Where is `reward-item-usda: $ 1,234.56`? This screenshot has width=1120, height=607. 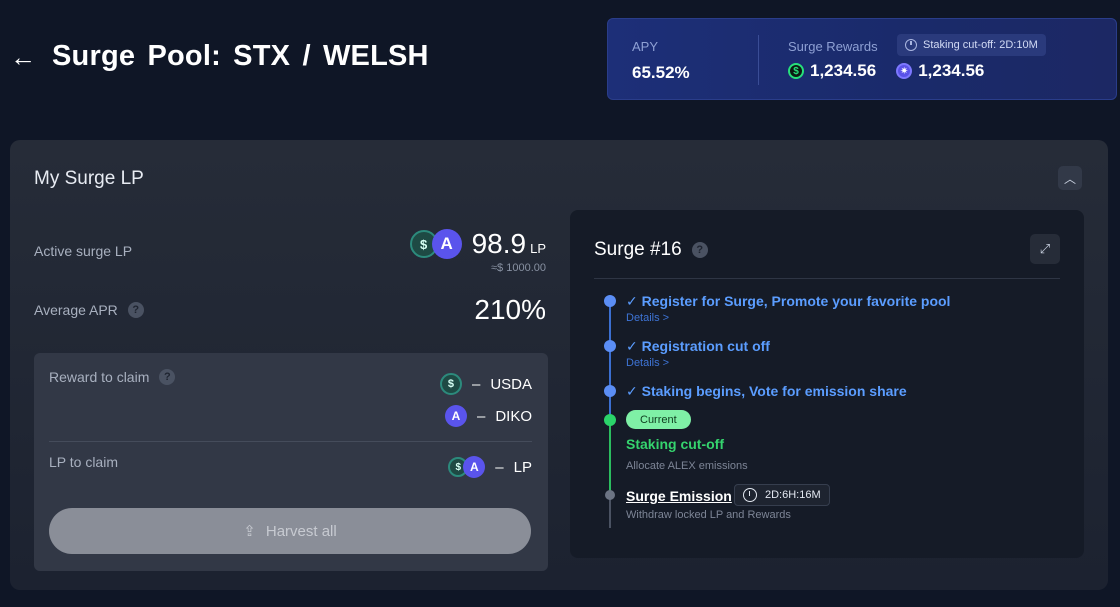
reward-item-usda: $ 1,234.56 is located at coordinates (832, 71).